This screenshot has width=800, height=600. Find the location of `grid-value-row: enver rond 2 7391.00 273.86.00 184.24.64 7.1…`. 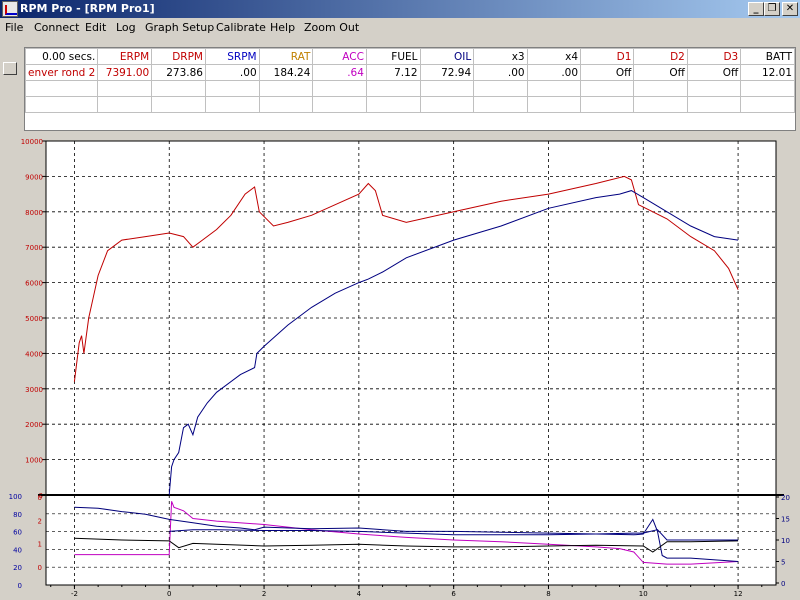

grid-value-row: enver rond 2 7391.00 273.86.00 184.24.64 7.1… is located at coordinates (409, 72).